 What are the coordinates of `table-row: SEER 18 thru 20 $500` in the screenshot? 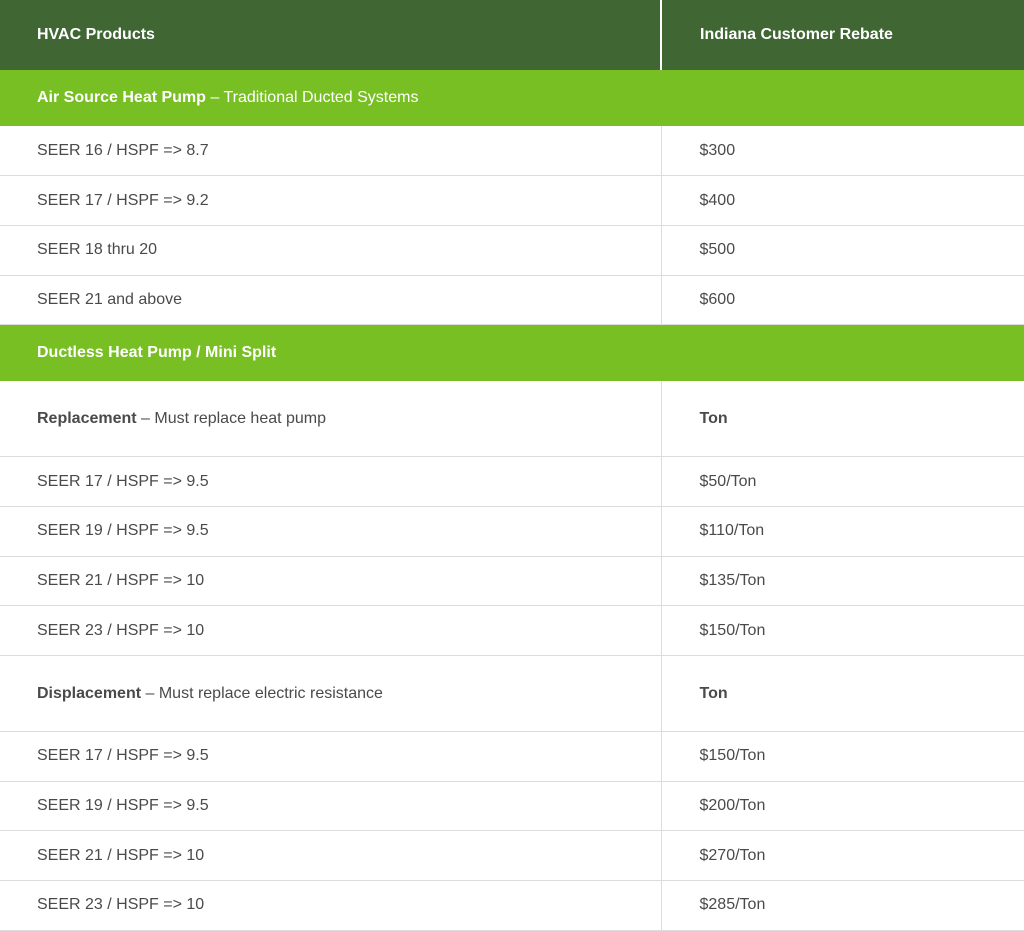 It's located at (512, 250).